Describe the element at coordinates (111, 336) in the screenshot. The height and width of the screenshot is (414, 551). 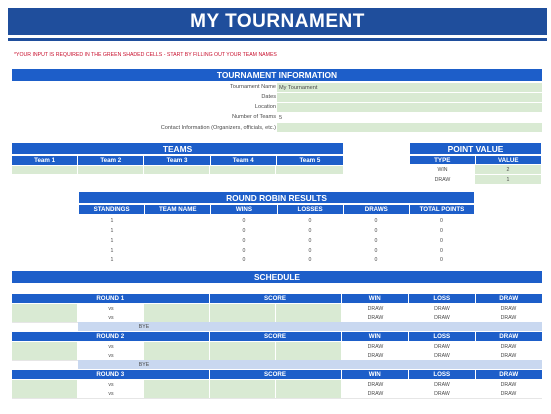
I see `round-2-label: ROUND 2` at that location.